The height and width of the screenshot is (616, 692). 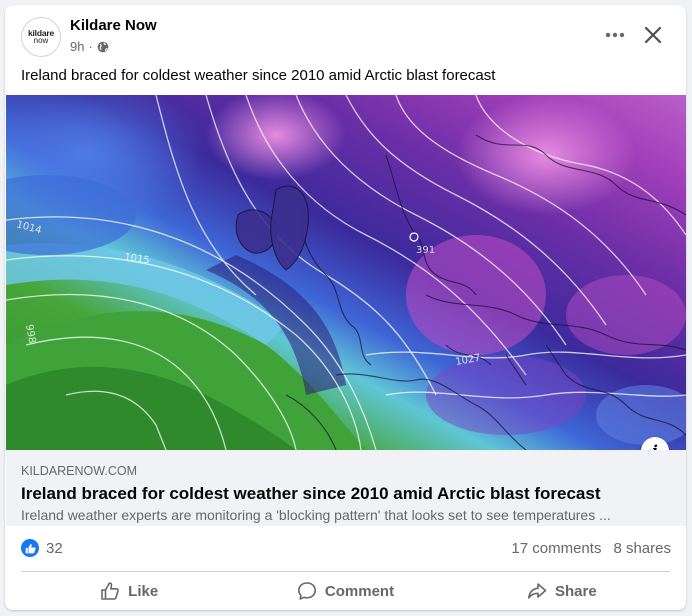 I want to click on share-label: Share, so click(x=575, y=591).